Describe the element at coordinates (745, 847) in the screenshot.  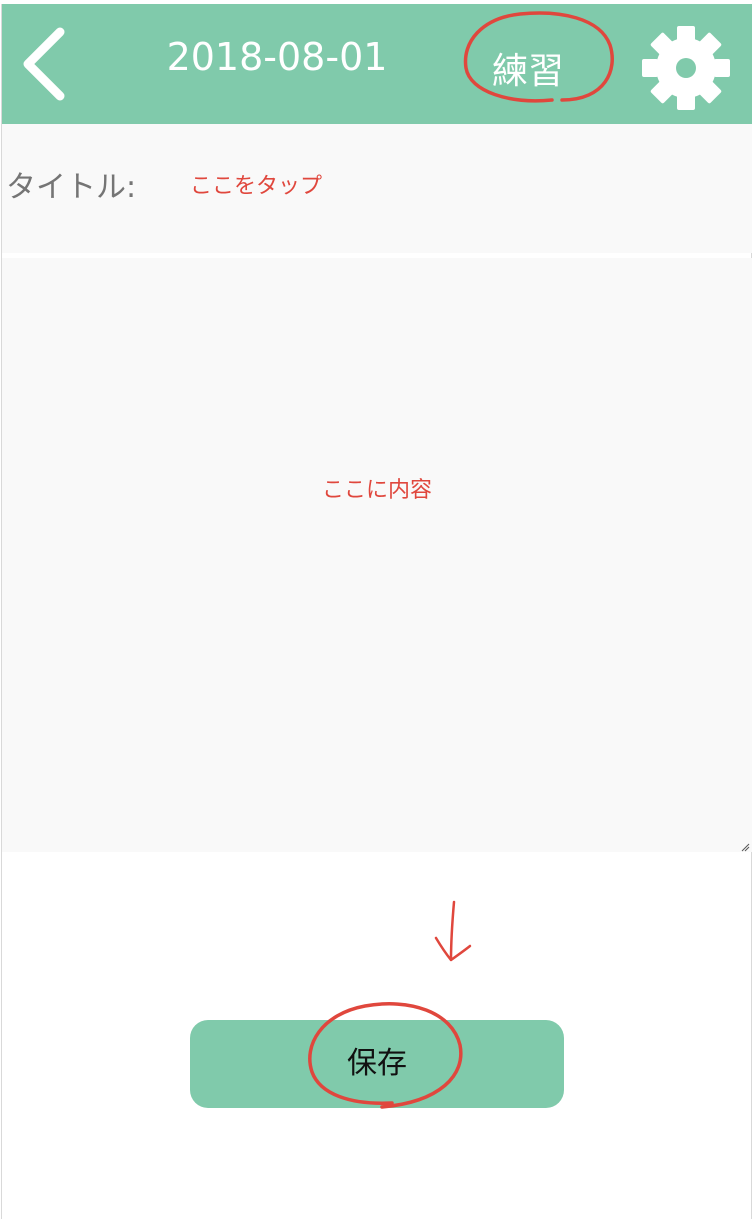
I see `resize-handle-icon` at that location.